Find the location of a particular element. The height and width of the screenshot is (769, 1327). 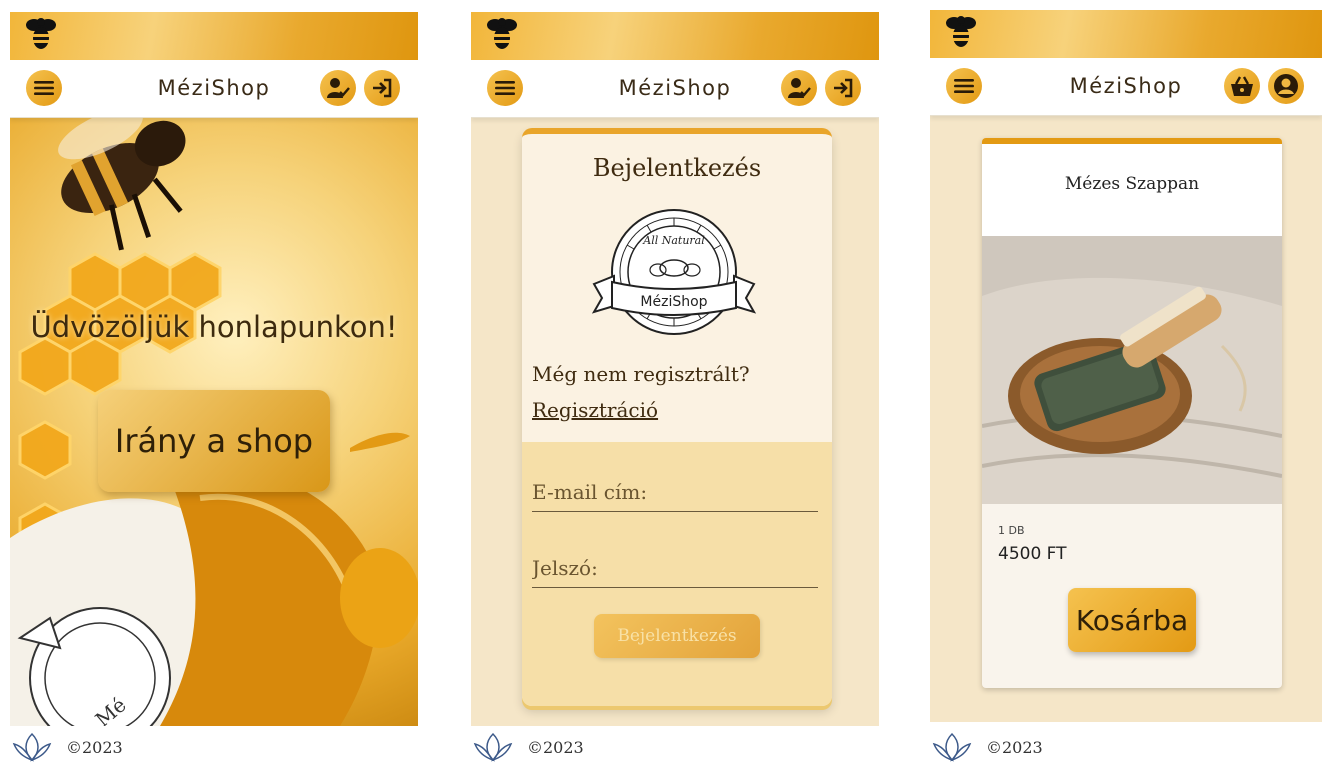

welcome-heading: Üdvözöljük honlapunkon! is located at coordinates (214, 327).